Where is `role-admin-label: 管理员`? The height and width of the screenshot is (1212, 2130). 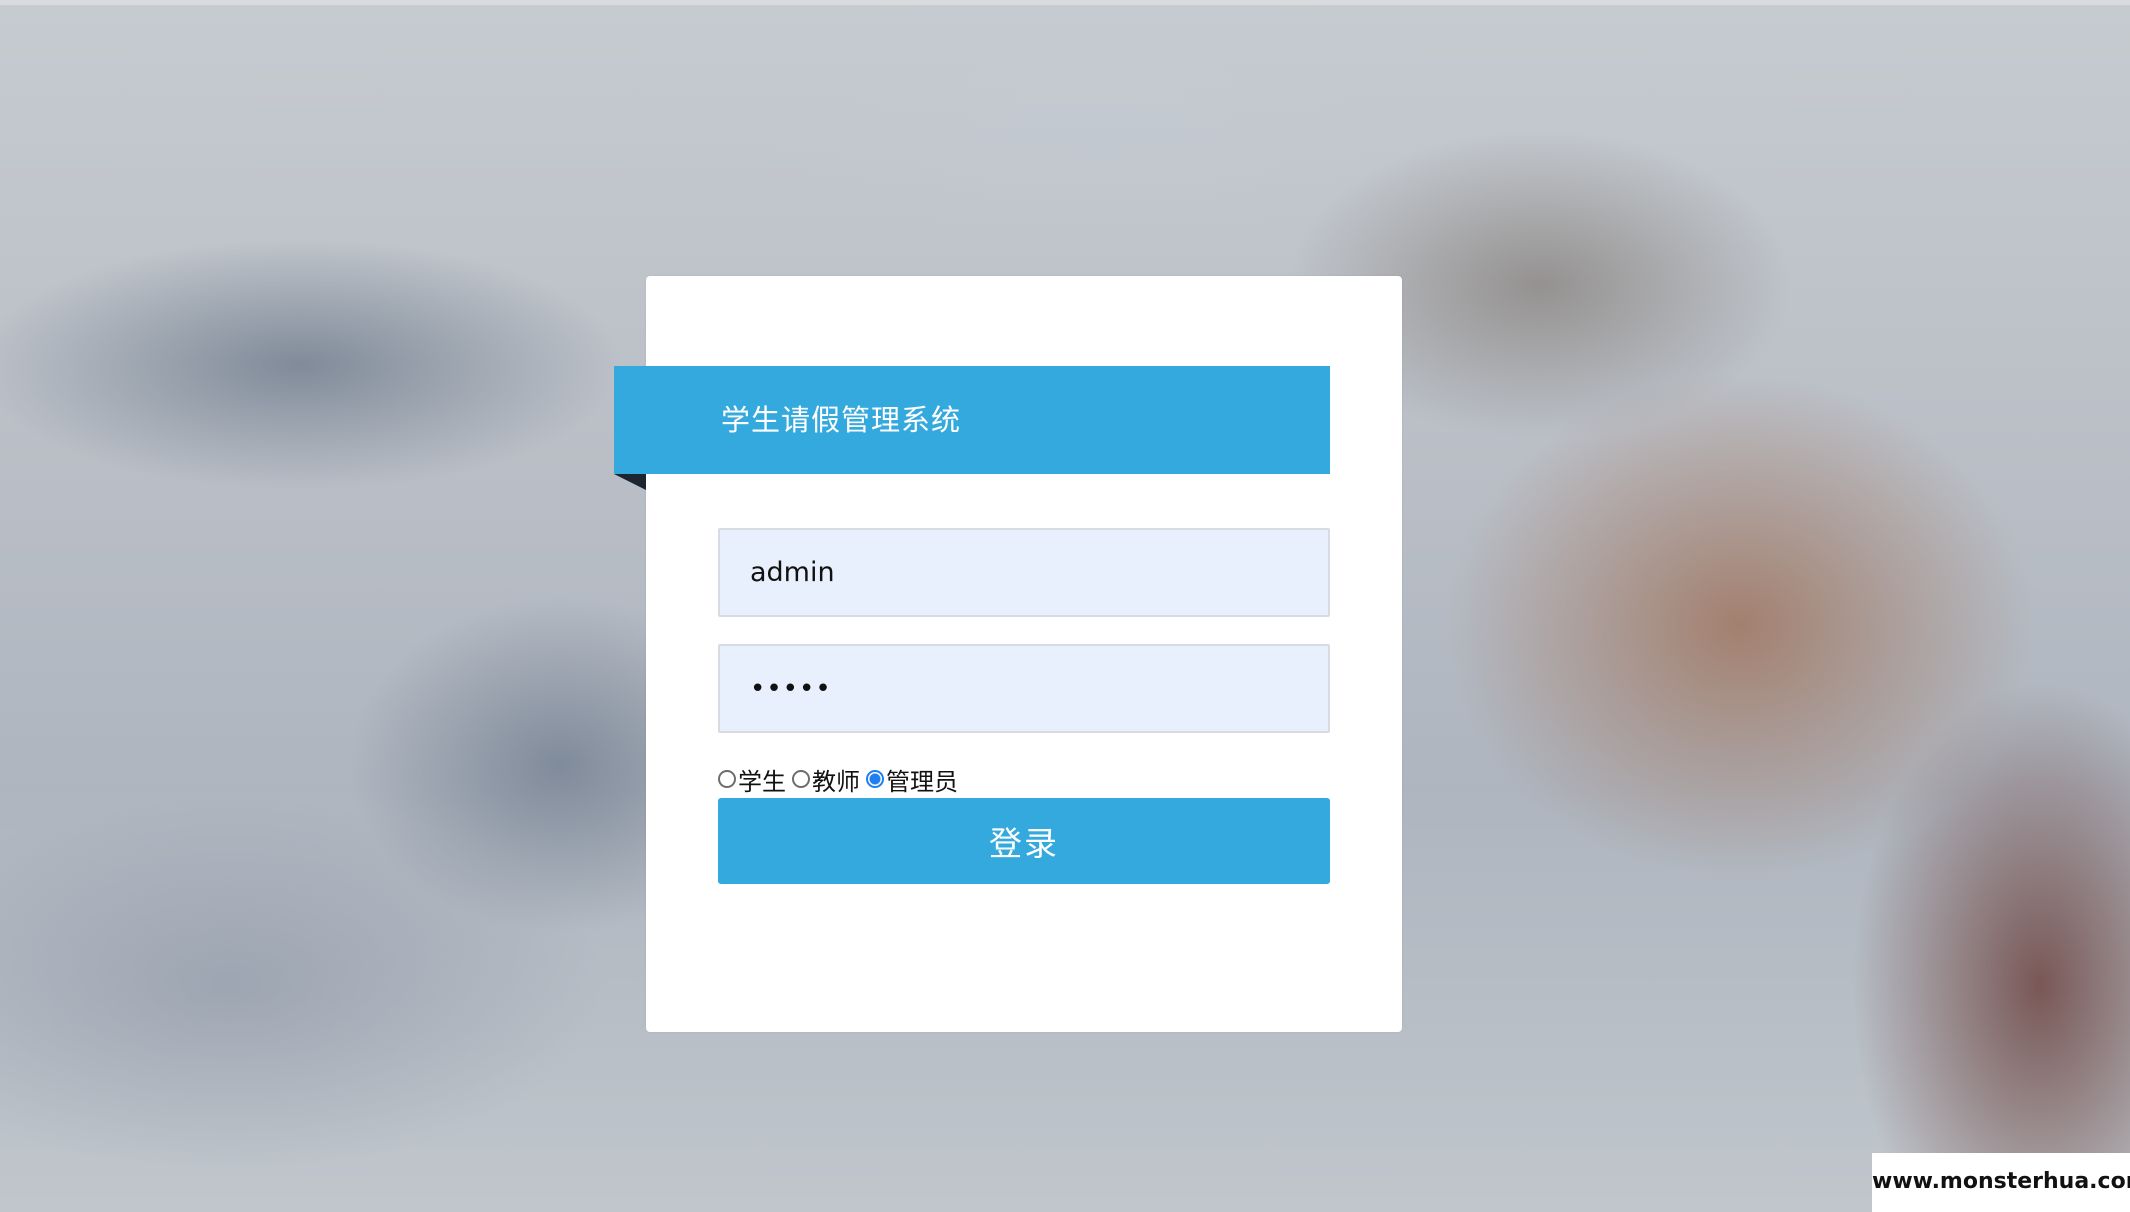
role-admin-label: 管理员 is located at coordinates (922, 781).